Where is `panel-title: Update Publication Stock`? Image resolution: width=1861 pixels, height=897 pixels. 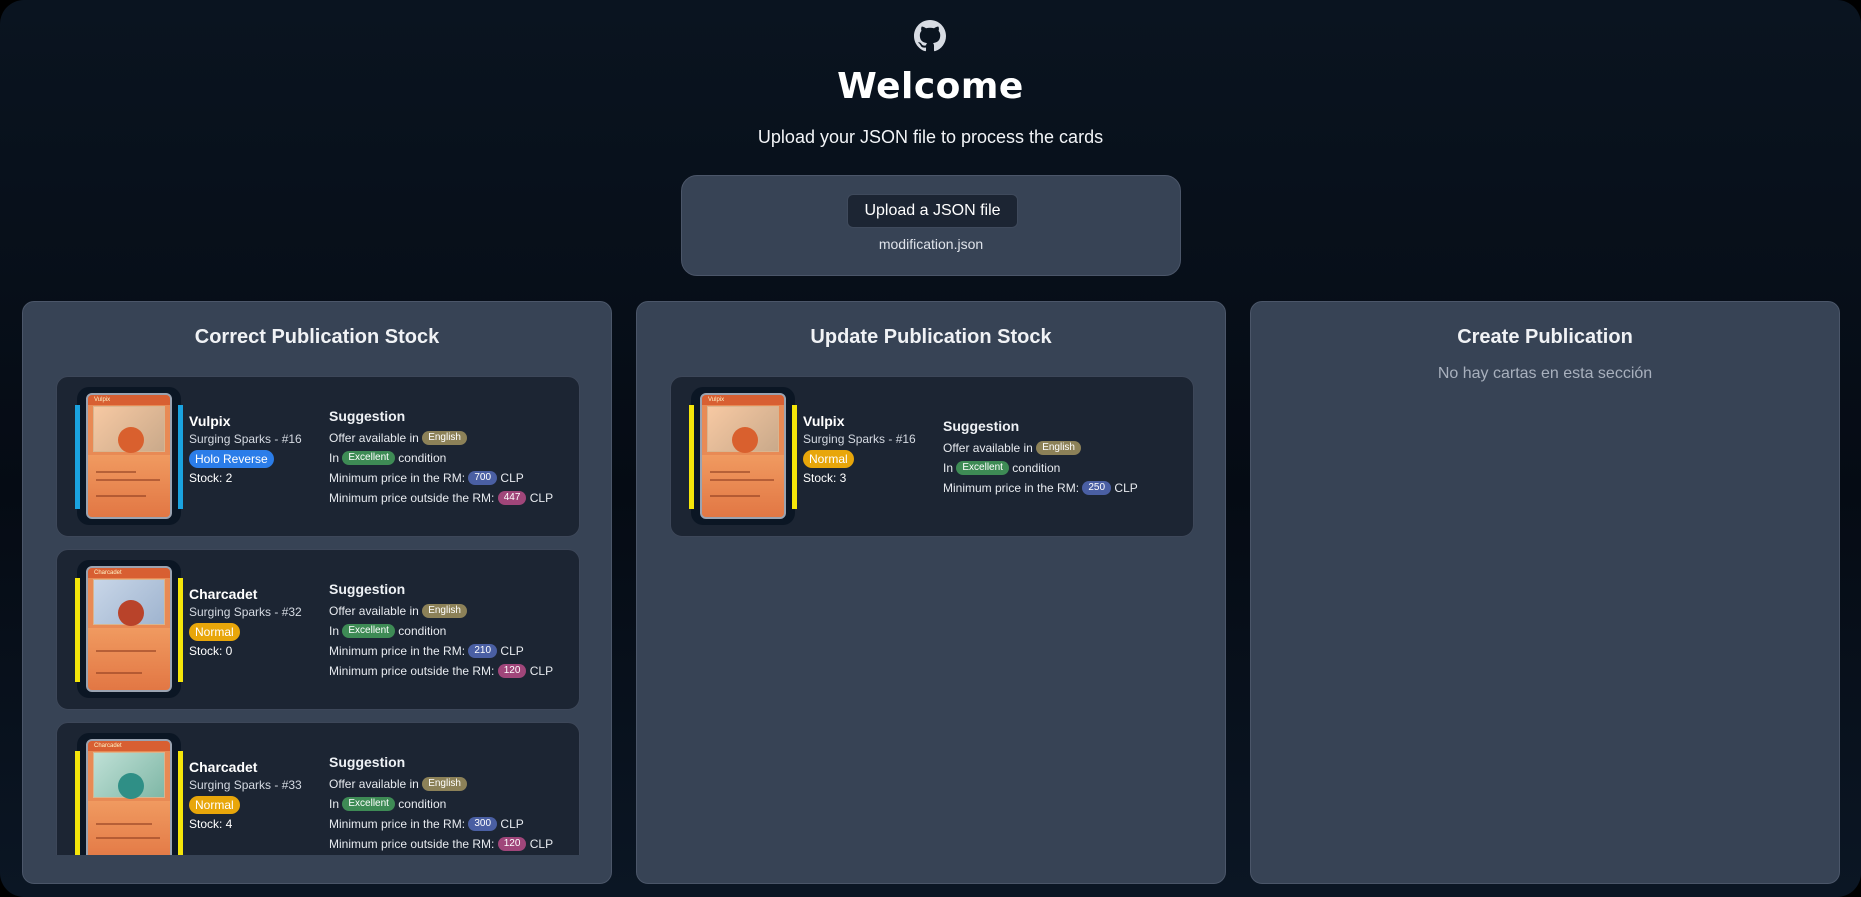 panel-title: Update Publication Stock is located at coordinates (931, 337).